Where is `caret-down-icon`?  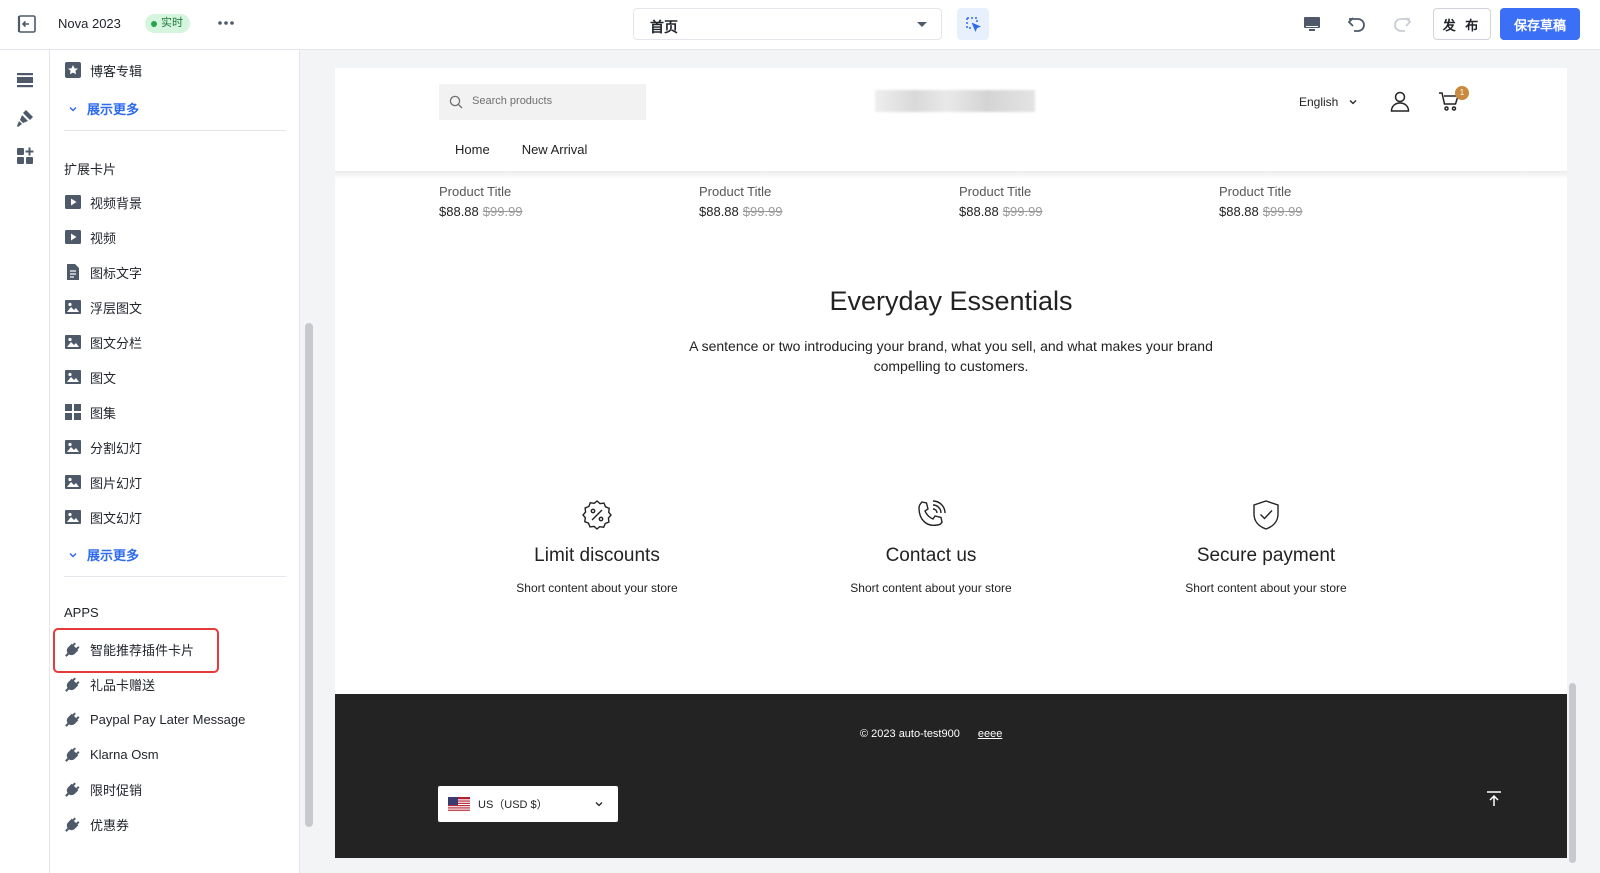
caret-down-icon is located at coordinates (922, 24).